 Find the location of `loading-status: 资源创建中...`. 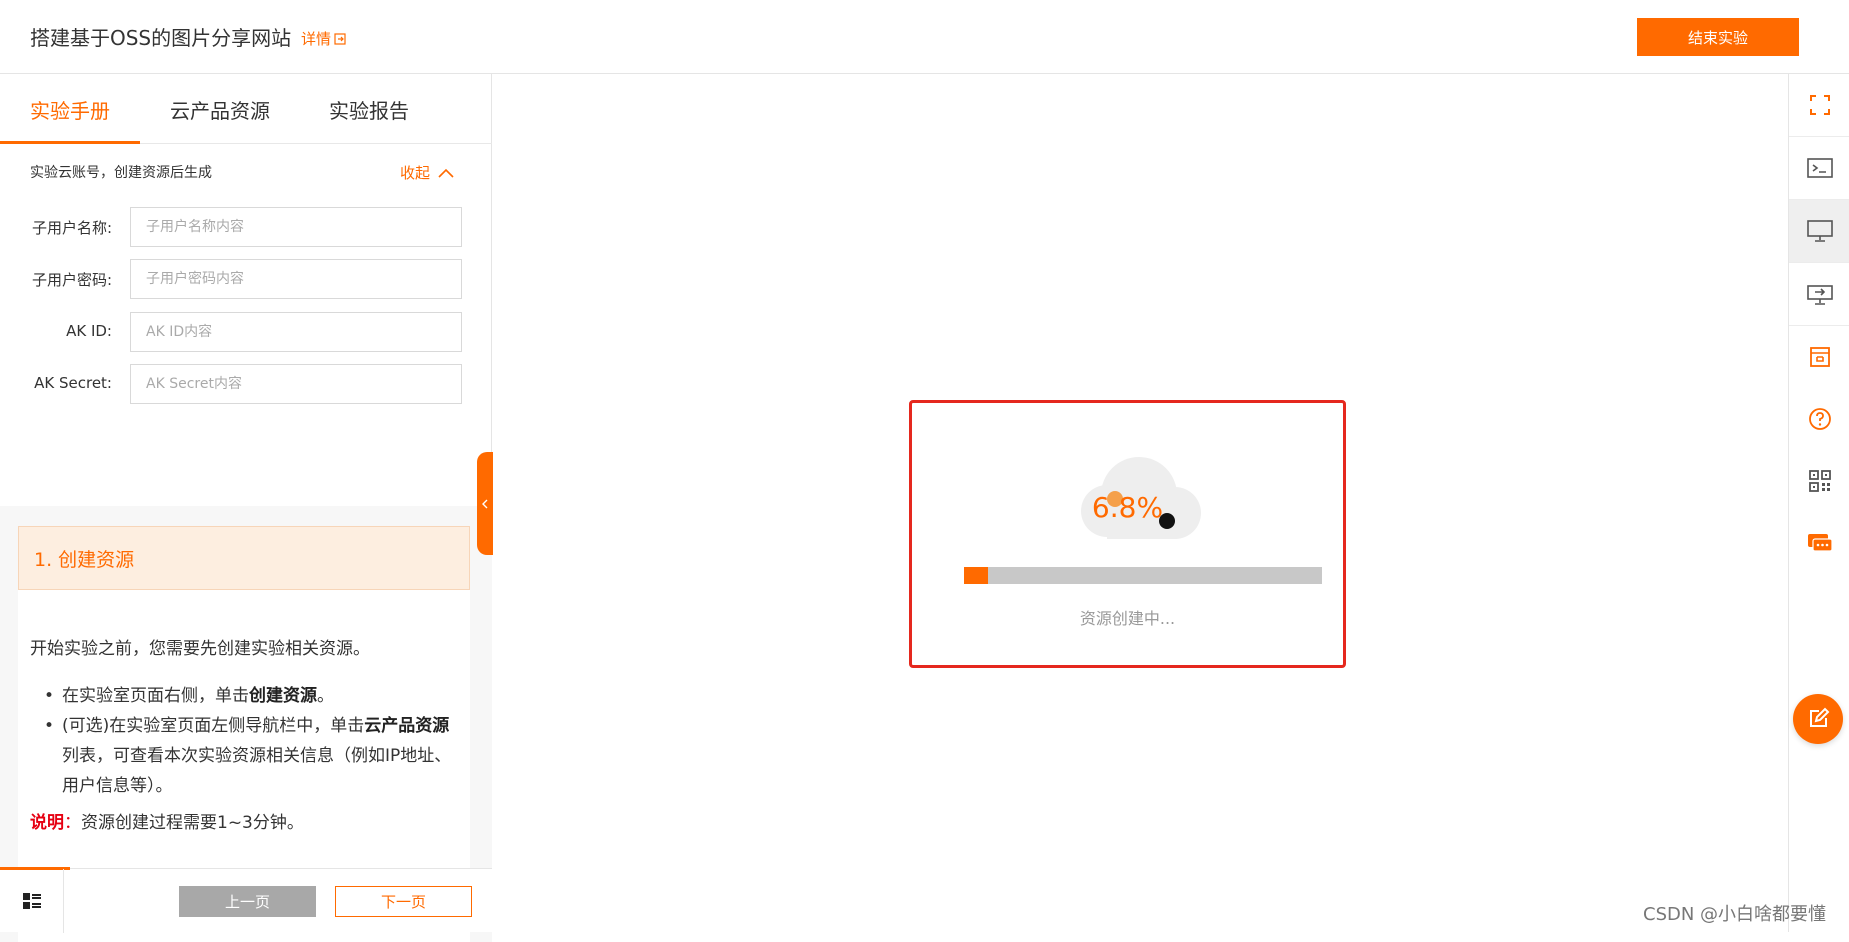

loading-status: 资源创建中... is located at coordinates (1127, 618).